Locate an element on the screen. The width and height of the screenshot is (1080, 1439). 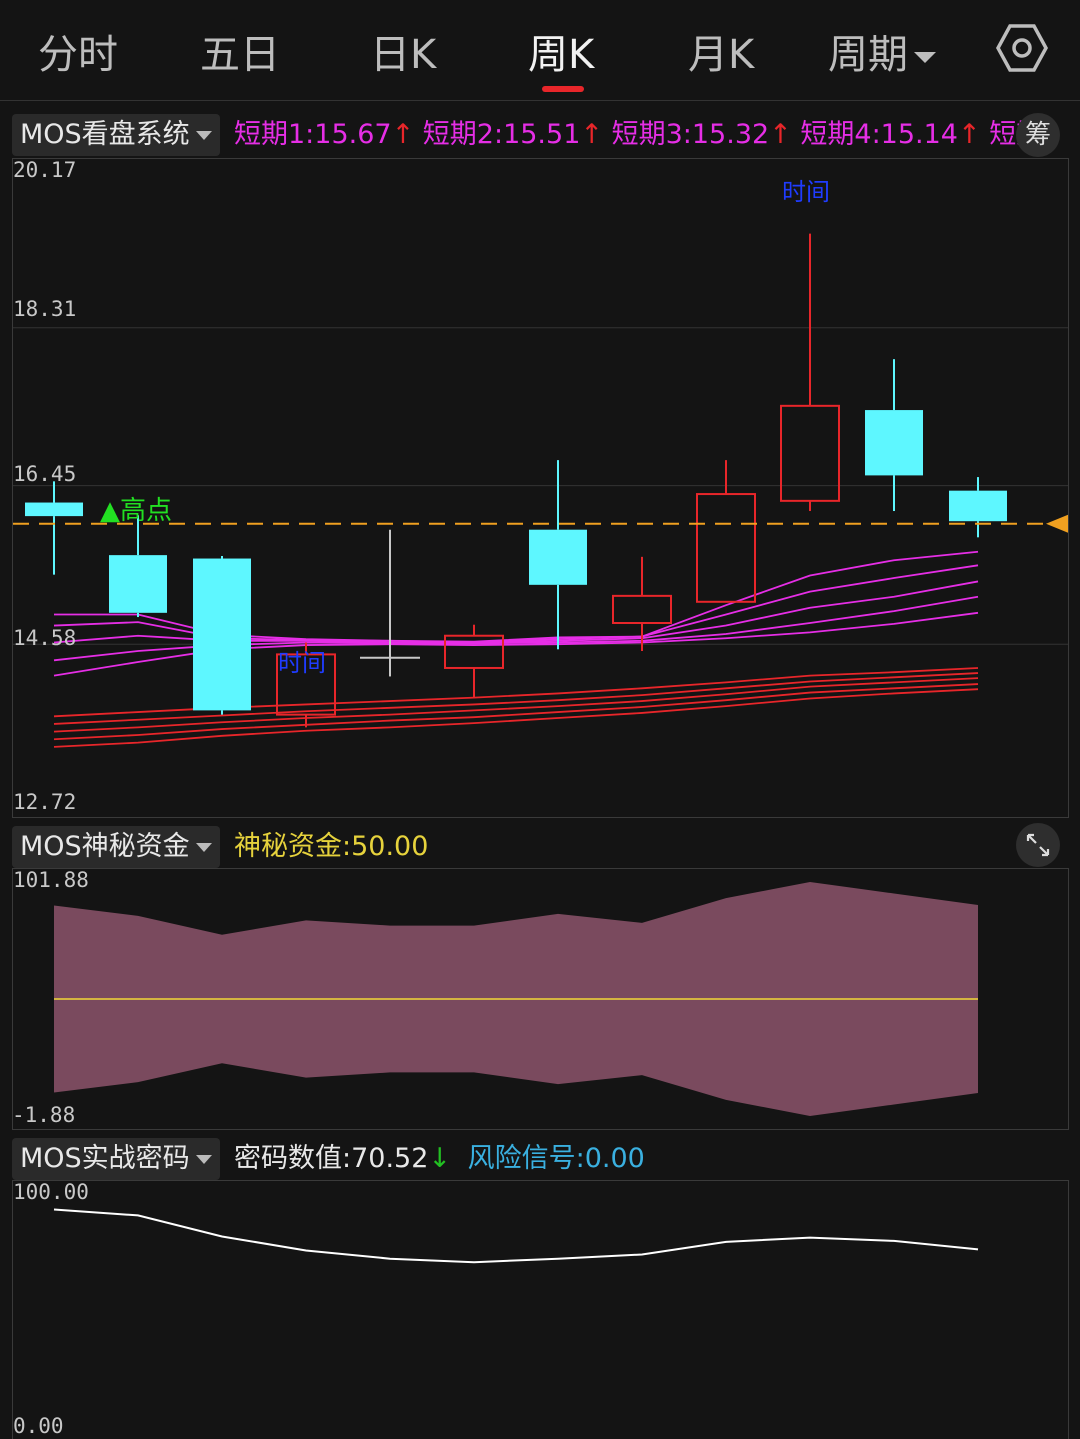
ma3-up-arrow-icon: ↑ is located at coordinates (780, 134).